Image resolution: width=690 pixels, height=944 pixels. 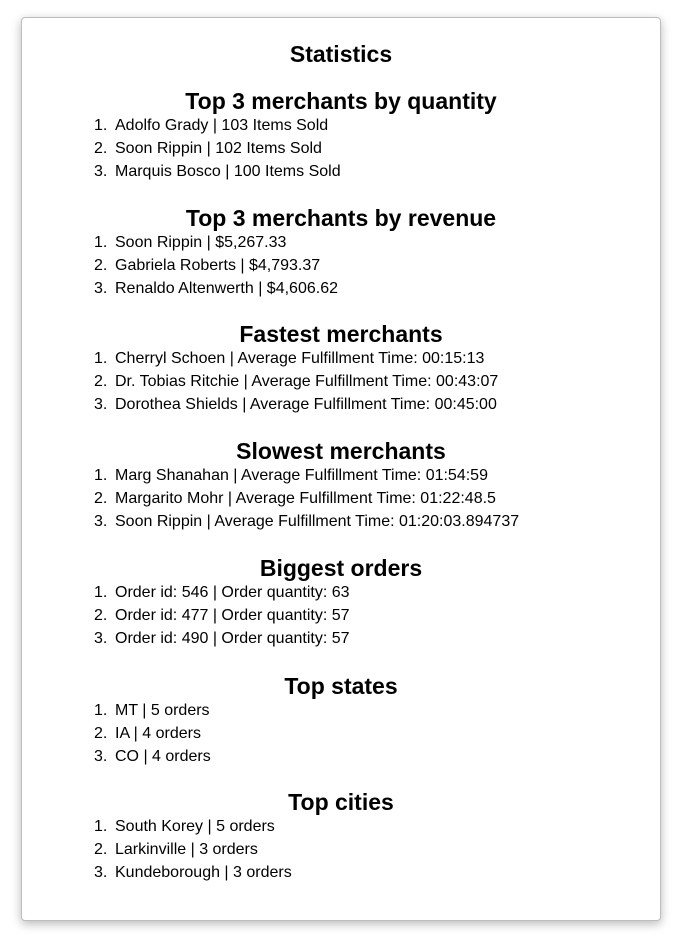 I want to click on list-item: 2. Soon Rippin | 102 Items Sold, so click(x=341, y=148).